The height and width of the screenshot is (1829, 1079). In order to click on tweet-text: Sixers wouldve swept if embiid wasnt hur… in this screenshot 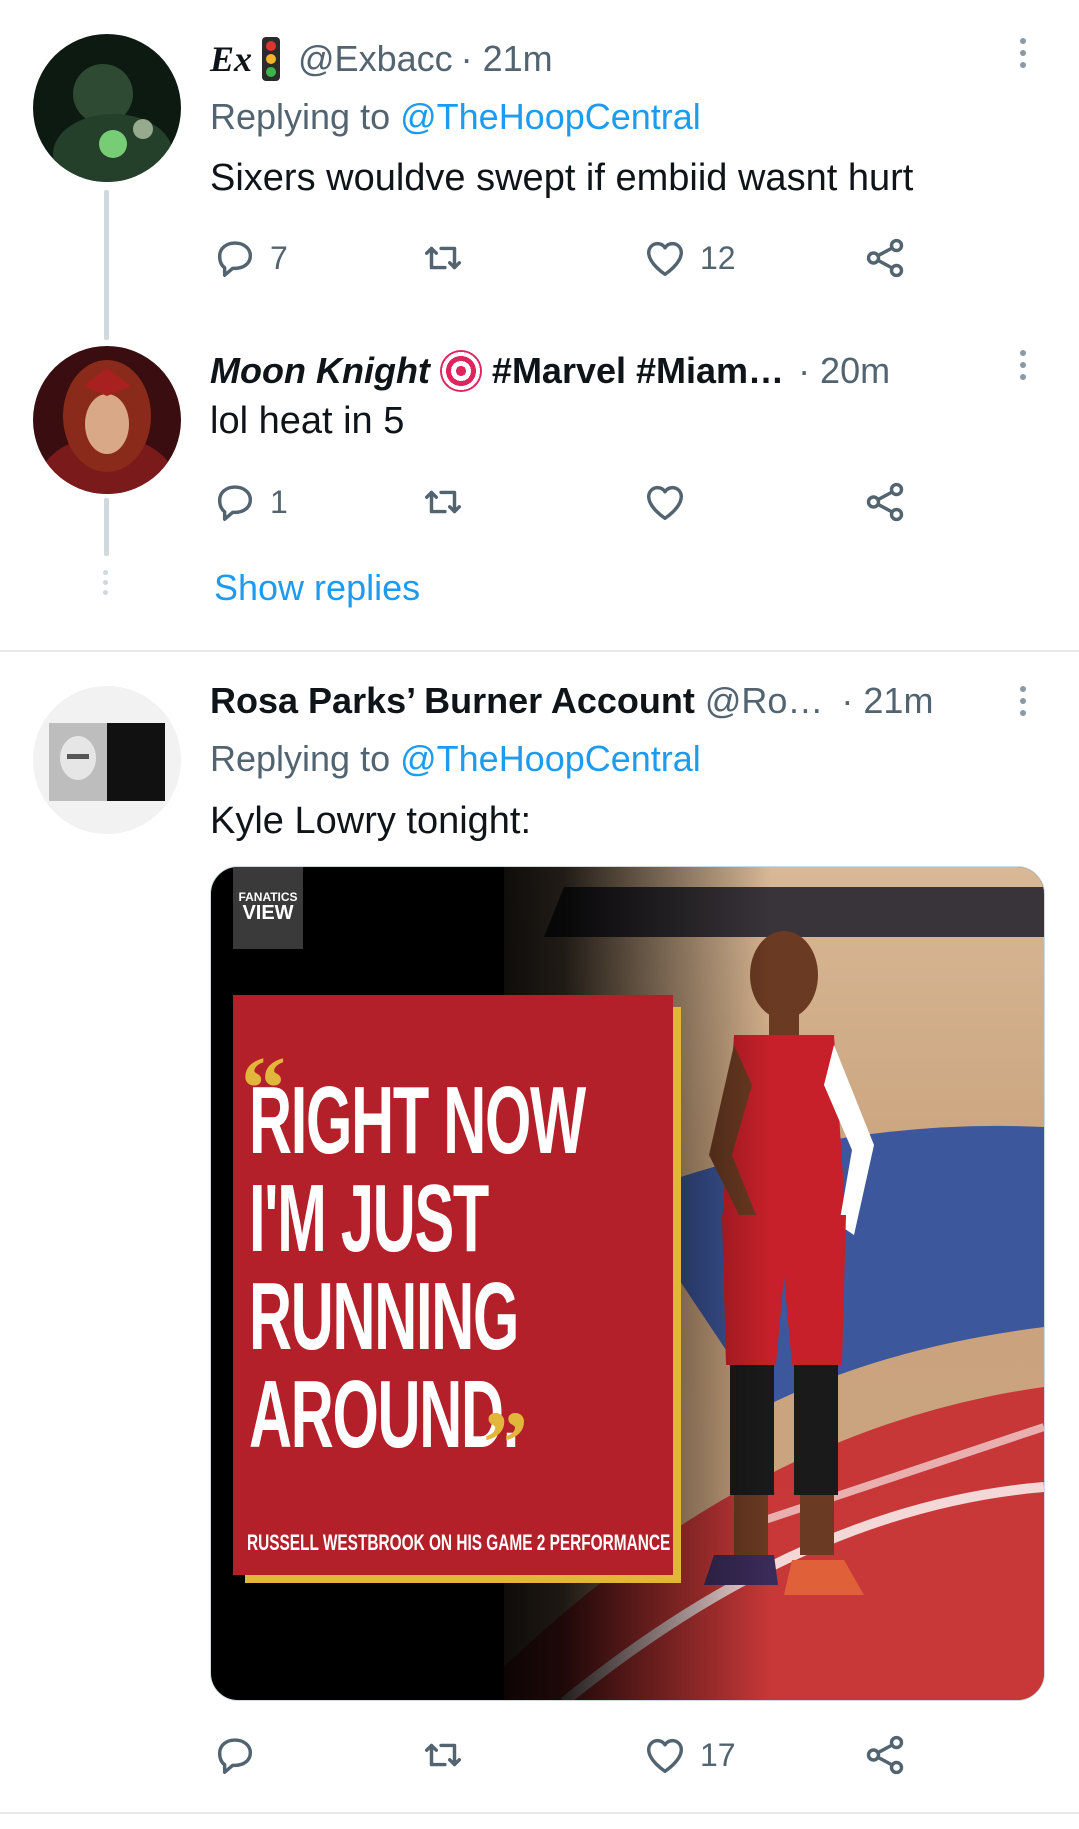, I will do `click(562, 178)`.